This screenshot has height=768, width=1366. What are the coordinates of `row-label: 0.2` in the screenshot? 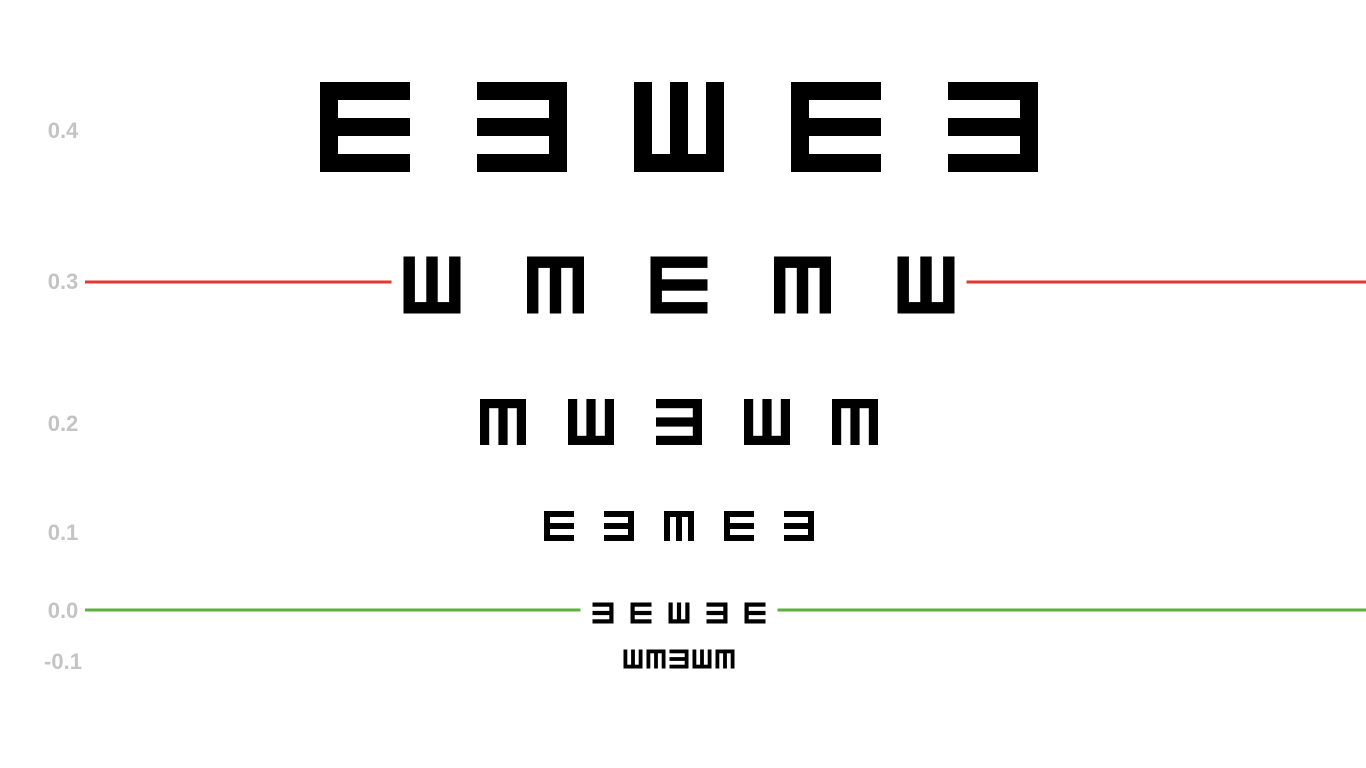 It's located at (63, 423).